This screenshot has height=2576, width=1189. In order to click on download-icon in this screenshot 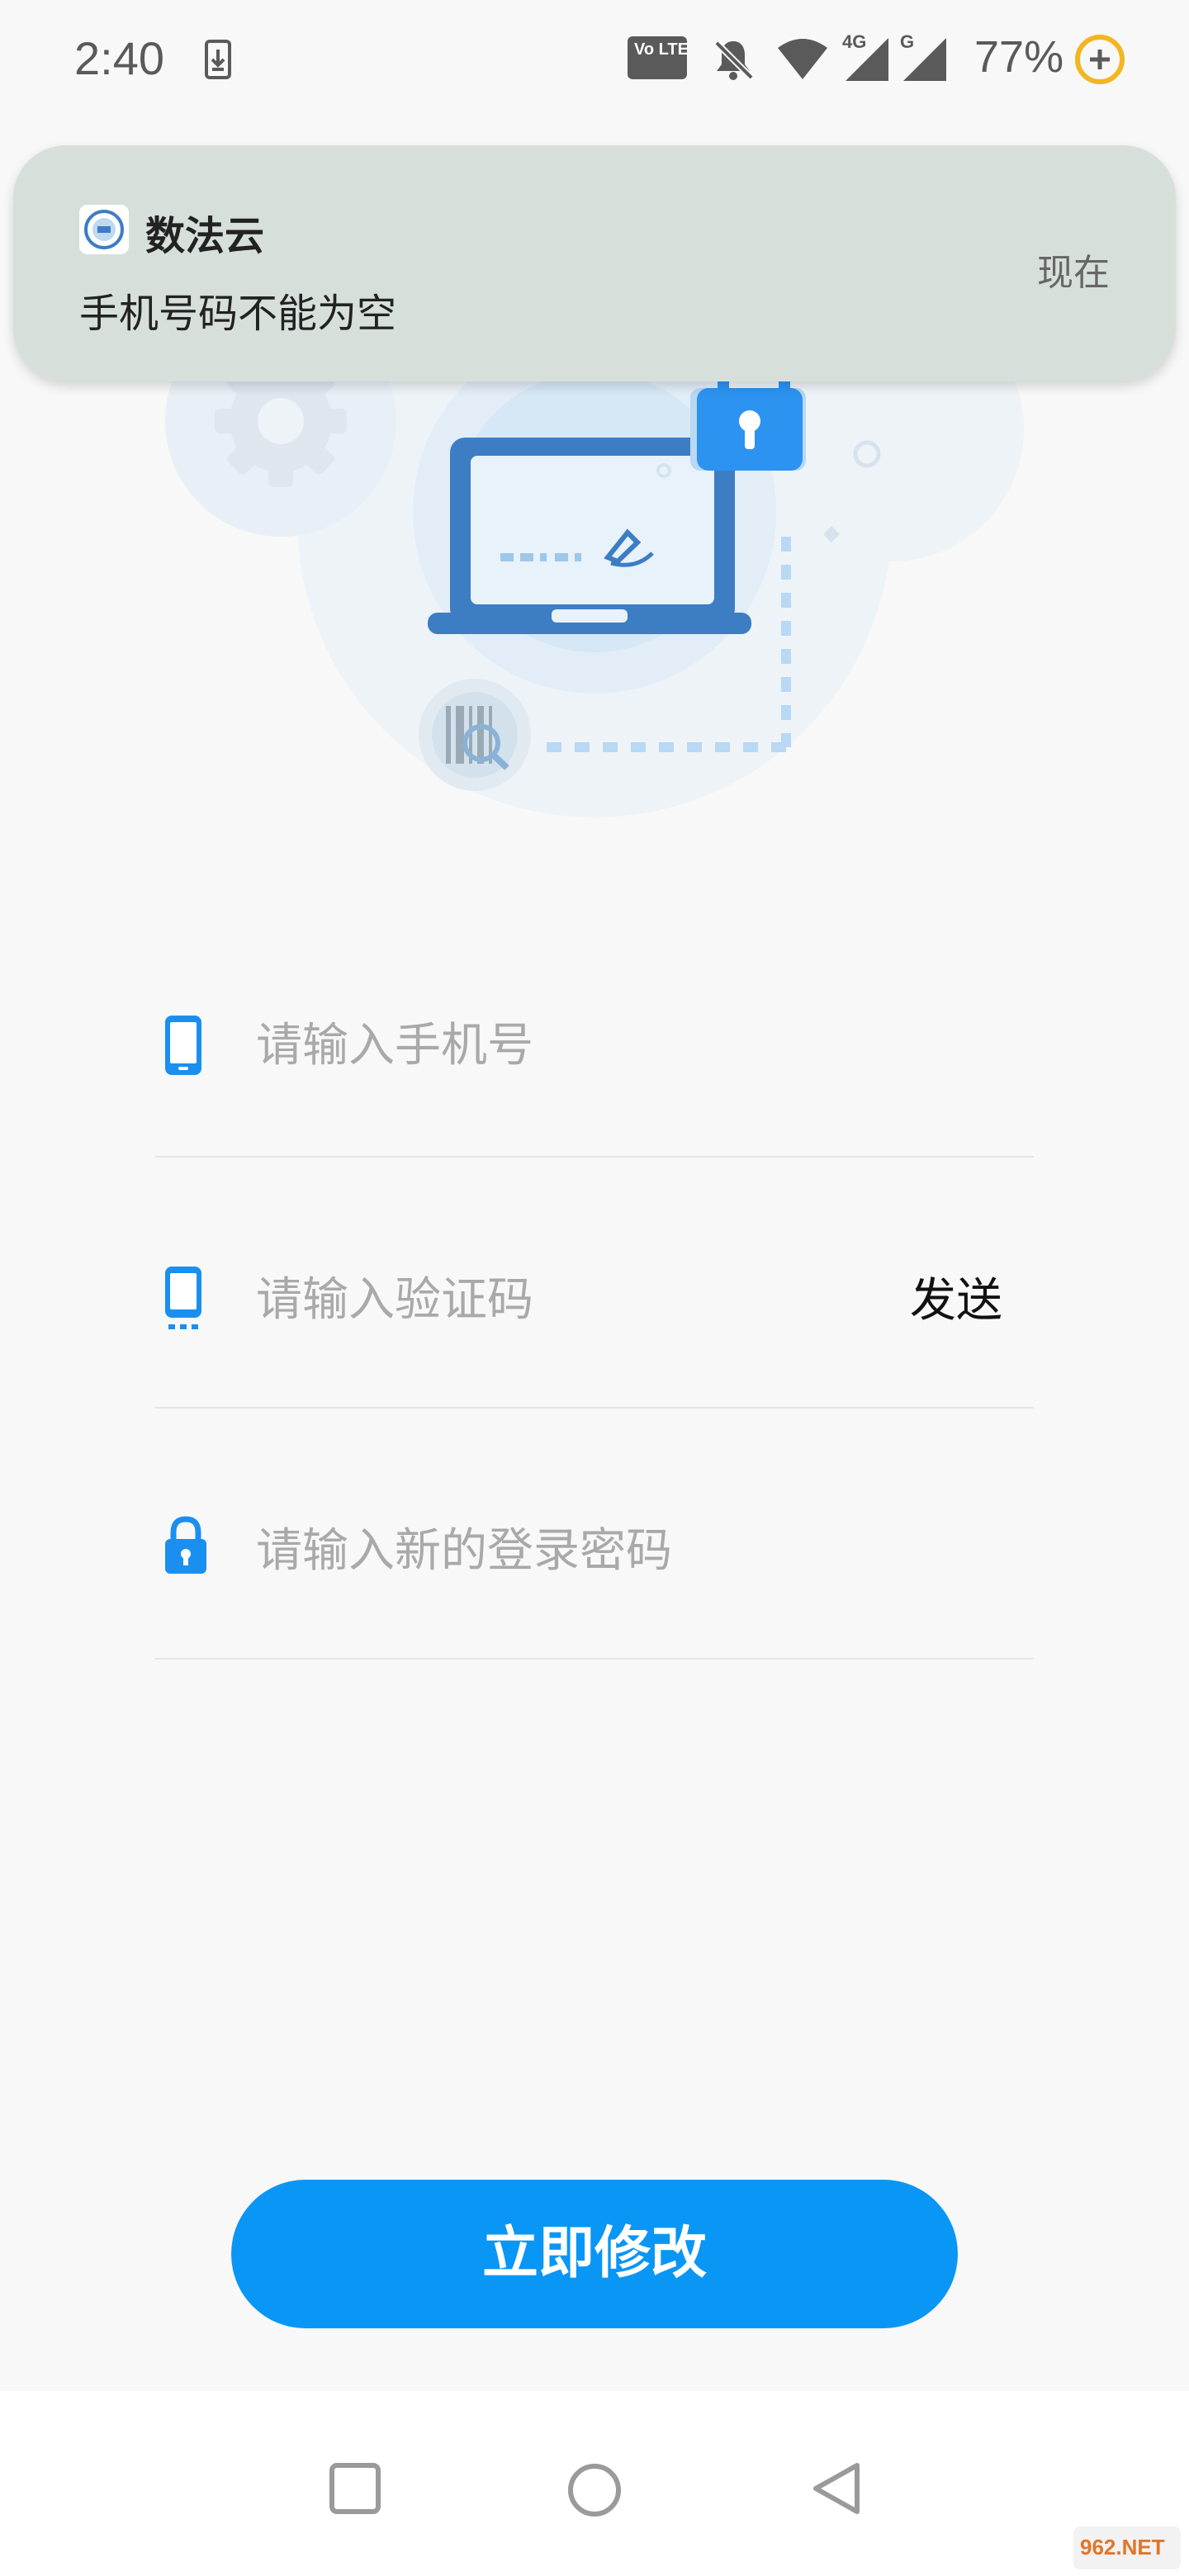, I will do `click(218, 61)`.